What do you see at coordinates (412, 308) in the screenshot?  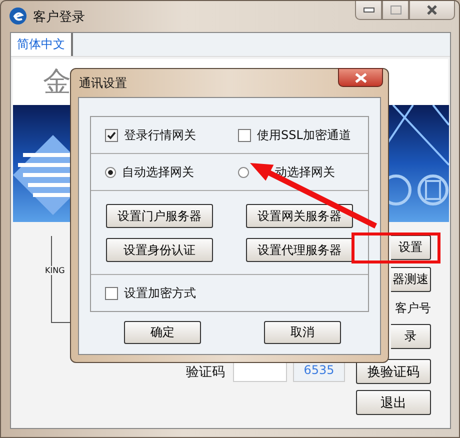 I see `side-label: 客户号` at bounding box center [412, 308].